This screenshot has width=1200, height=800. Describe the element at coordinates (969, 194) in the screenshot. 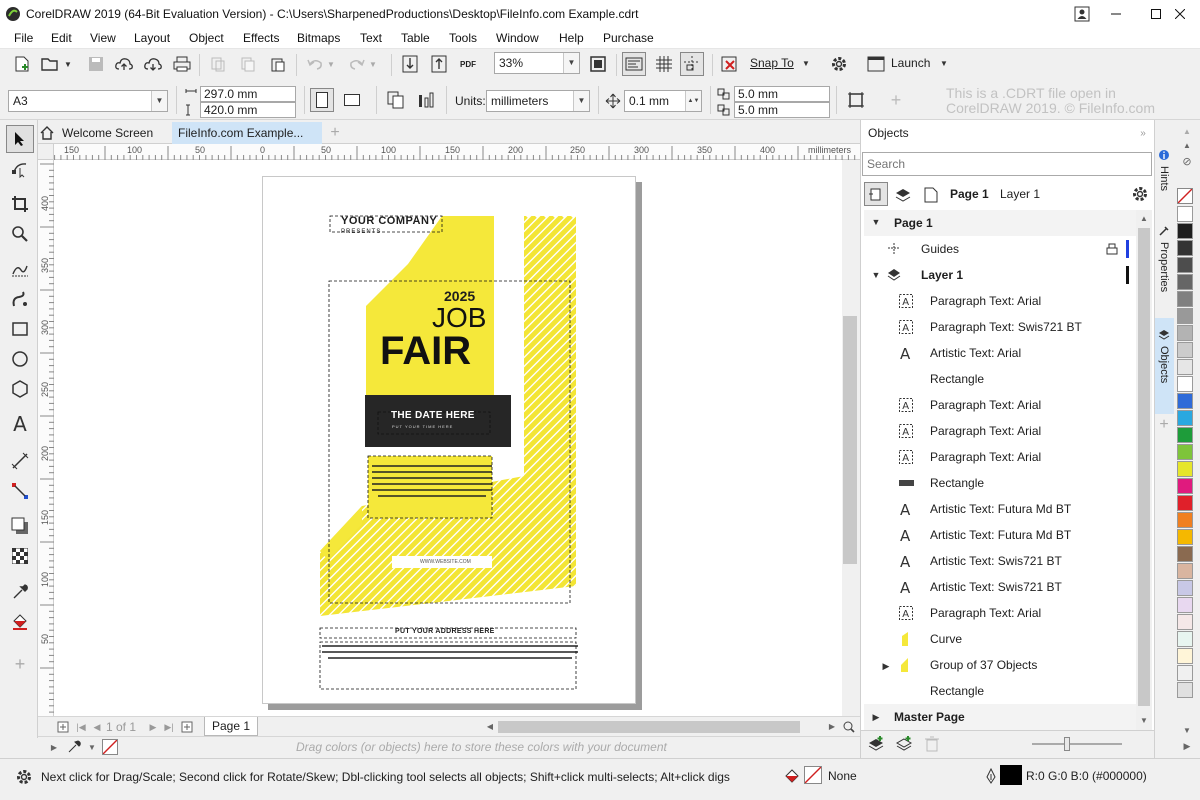

I see `current-page-label: Page 1` at that location.